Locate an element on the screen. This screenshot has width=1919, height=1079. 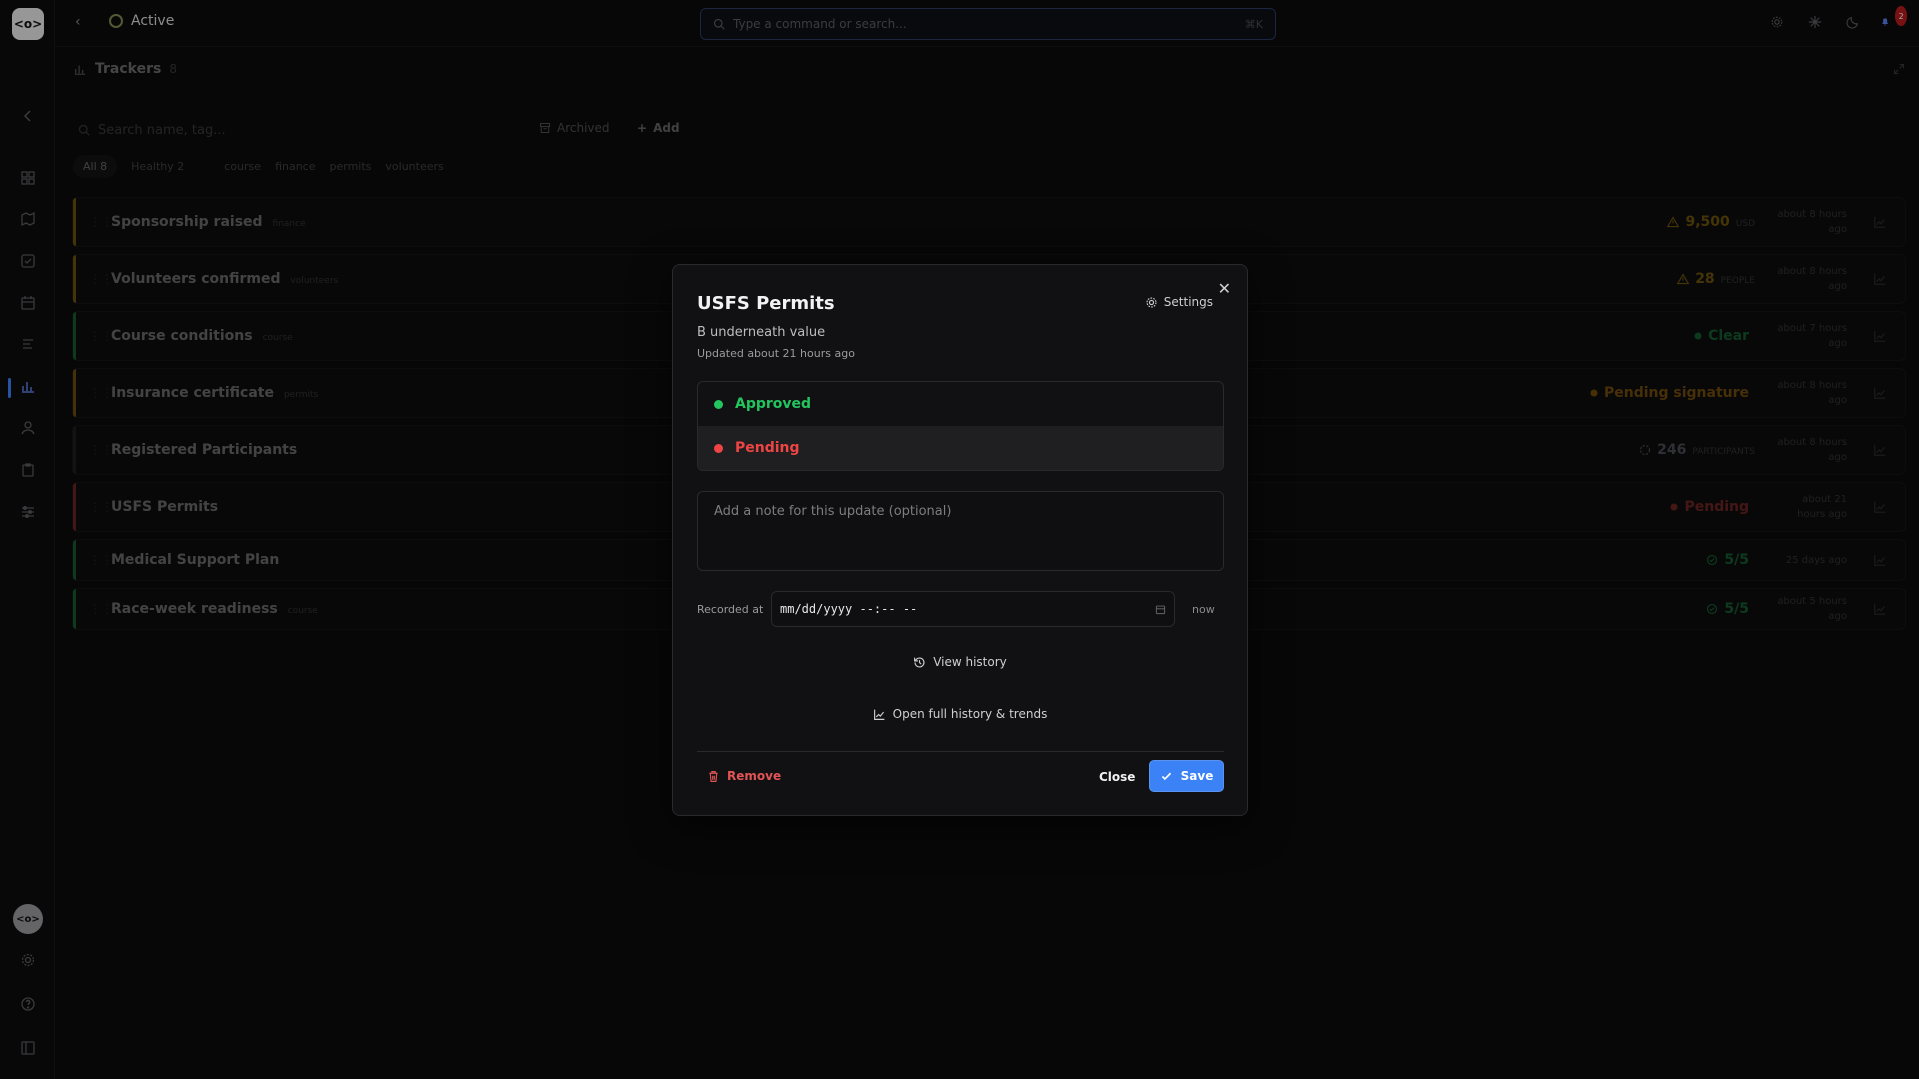
remove-button: Remove is located at coordinates (744, 776).